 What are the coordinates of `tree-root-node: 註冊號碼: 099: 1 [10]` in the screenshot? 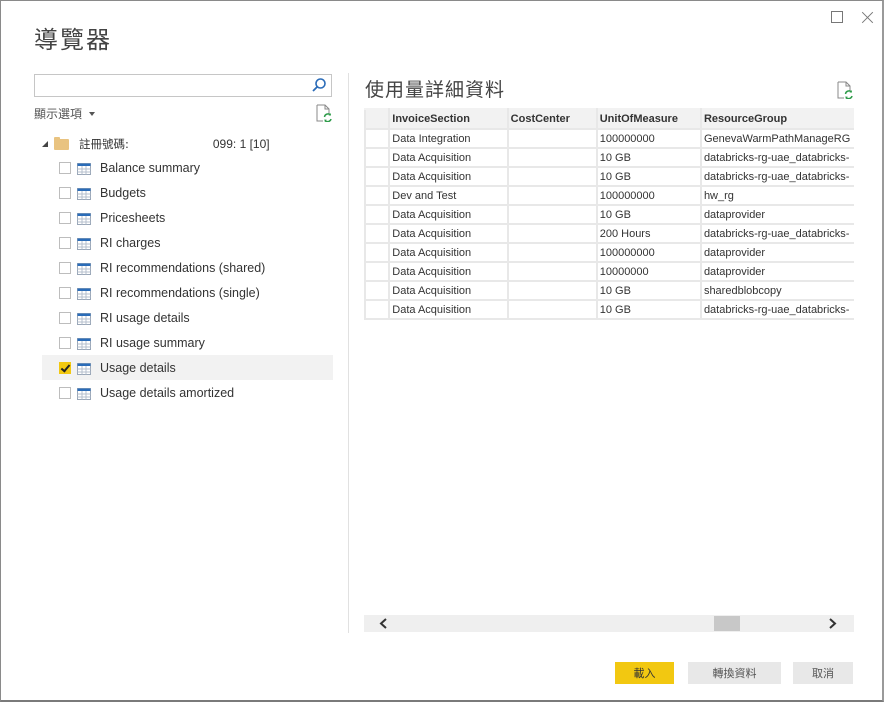 It's located at (187, 144).